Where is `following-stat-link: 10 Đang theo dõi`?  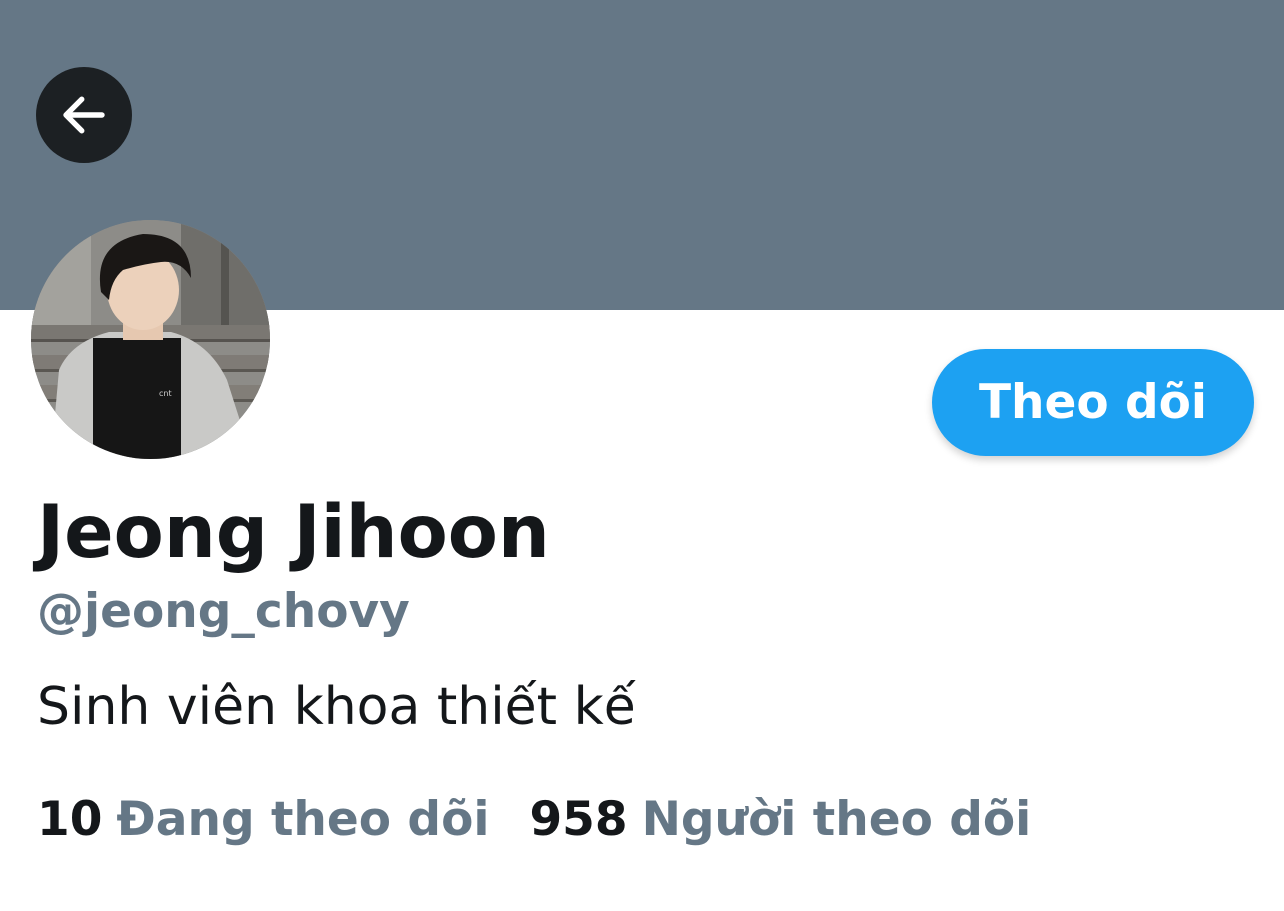
following-stat-link: 10 Đang theo dõi is located at coordinates (263, 819).